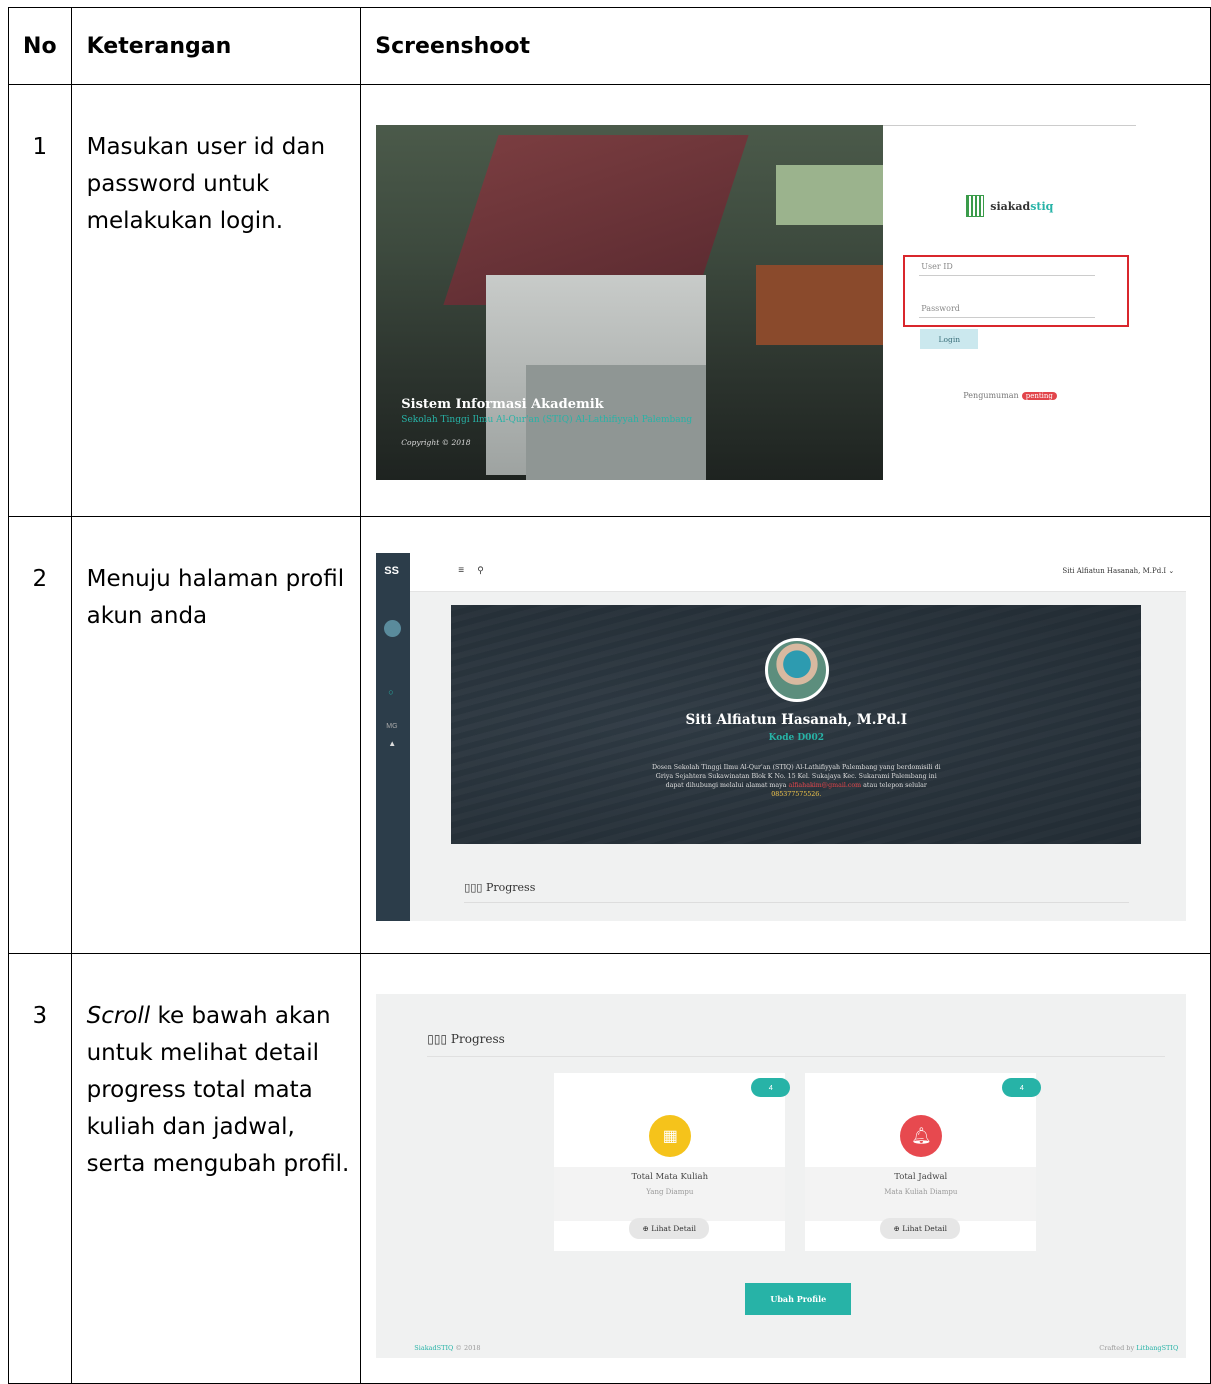 The image size is (1211, 1384). Describe the element at coordinates (433, 1348) in the screenshot. I see `siakad-link: SiakadSTIQ` at that location.